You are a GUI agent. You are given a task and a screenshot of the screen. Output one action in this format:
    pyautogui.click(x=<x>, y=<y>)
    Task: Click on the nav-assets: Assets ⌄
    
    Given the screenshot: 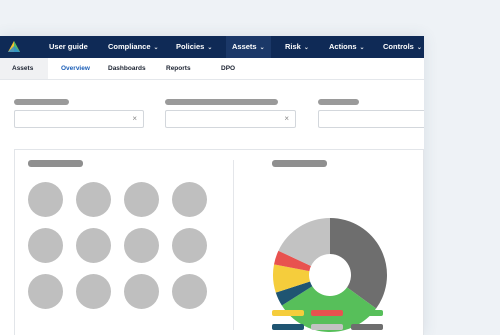 What is the action you would take?
    pyautogui.click(x=248, y=47)
    